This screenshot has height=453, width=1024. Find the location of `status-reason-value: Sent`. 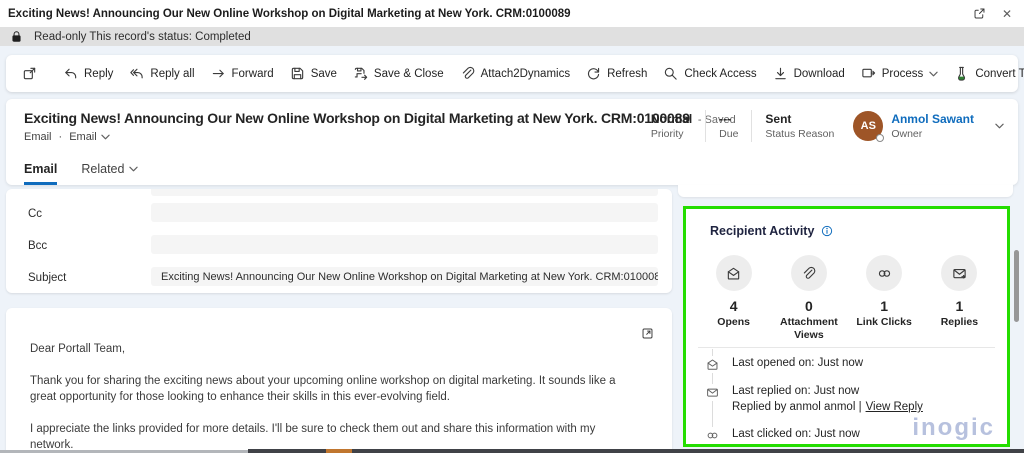

status-reason-value: Sent is located at coordinates (778, 119).